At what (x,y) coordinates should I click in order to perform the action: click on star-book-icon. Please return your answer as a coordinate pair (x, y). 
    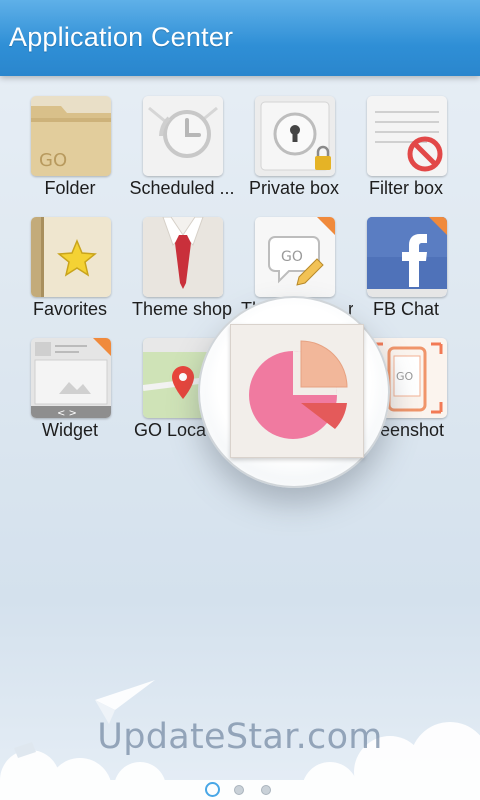
    Looking at the image, I should click on (71, 257).